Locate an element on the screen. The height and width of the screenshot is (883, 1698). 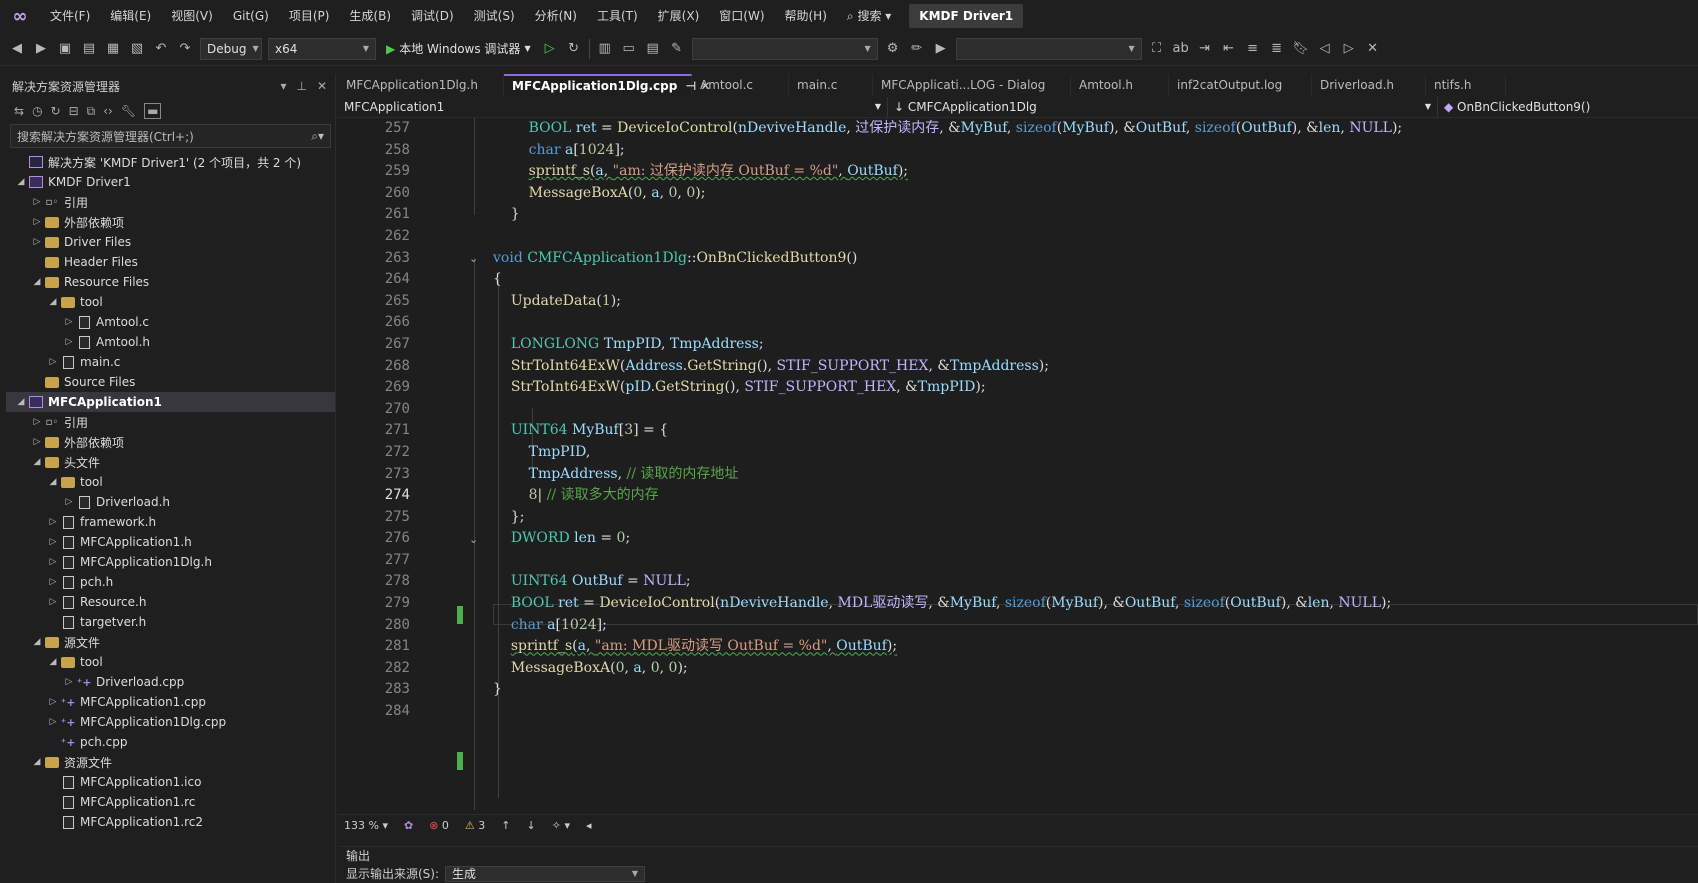
layout-icon: ▭ is located at coordinates (629, 49).